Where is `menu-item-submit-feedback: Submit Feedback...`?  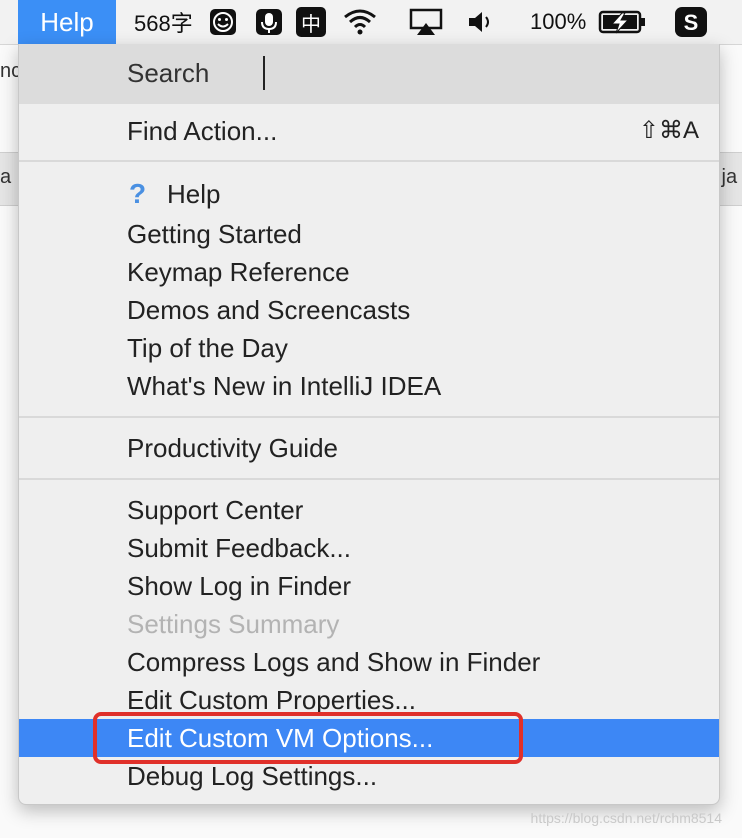 menu-item-submit-feedback: Submit Feedback... is located at coordinates (369, 548).